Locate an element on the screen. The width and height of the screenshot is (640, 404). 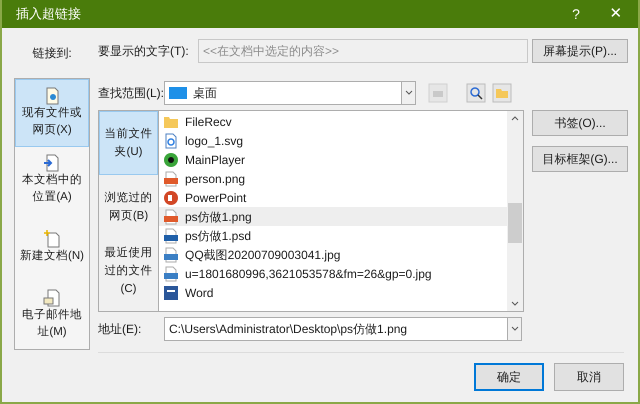
dialog-button: 取消 is located at coordinates (589, 377).